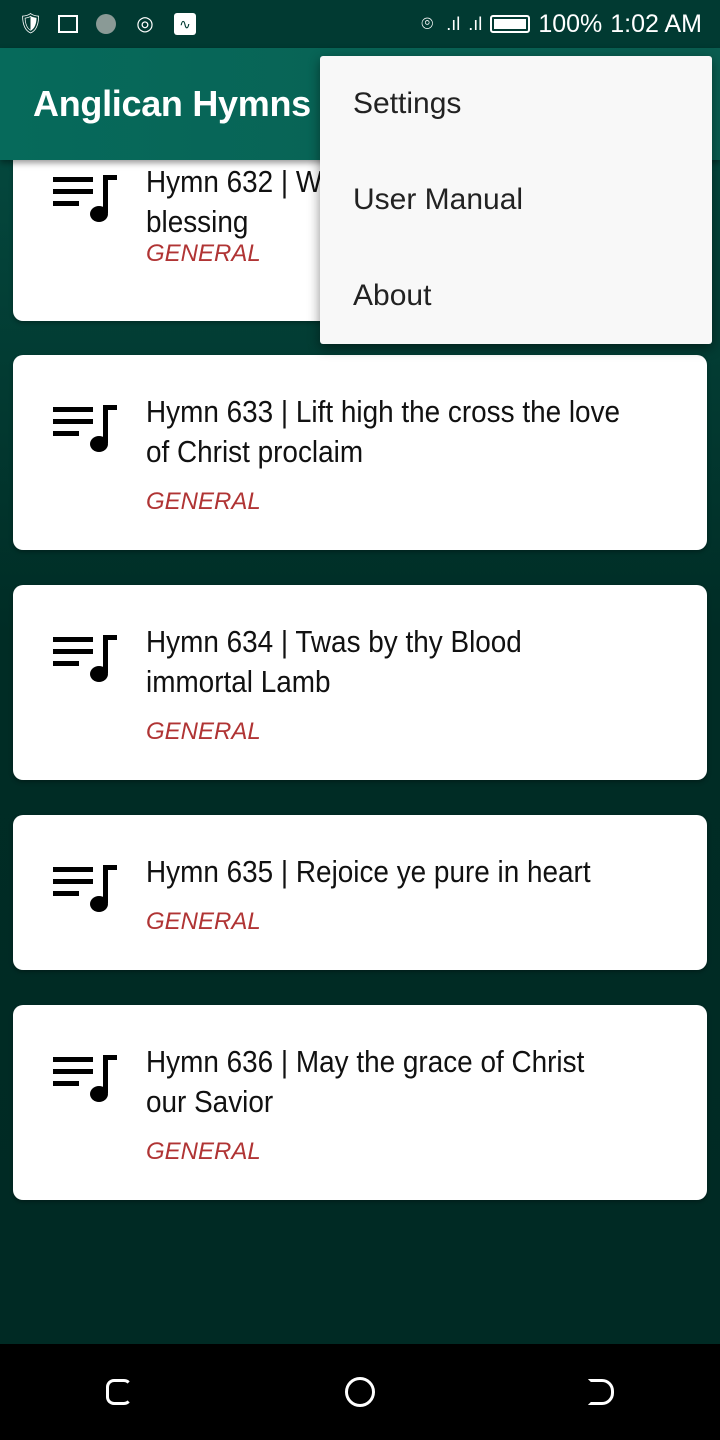  What do you see at coordinates (427, 24) in the screenshot?
I see `hotspot-icon: ⌾` at bounding box center [427, 24].